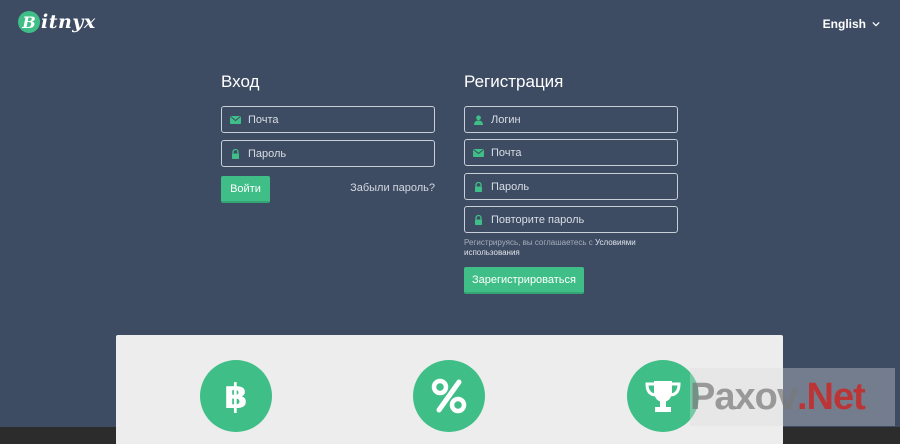 The width and height of the screenshot is (900, 444). I want to click on watermark-part2: .Net, so click(831, 396).